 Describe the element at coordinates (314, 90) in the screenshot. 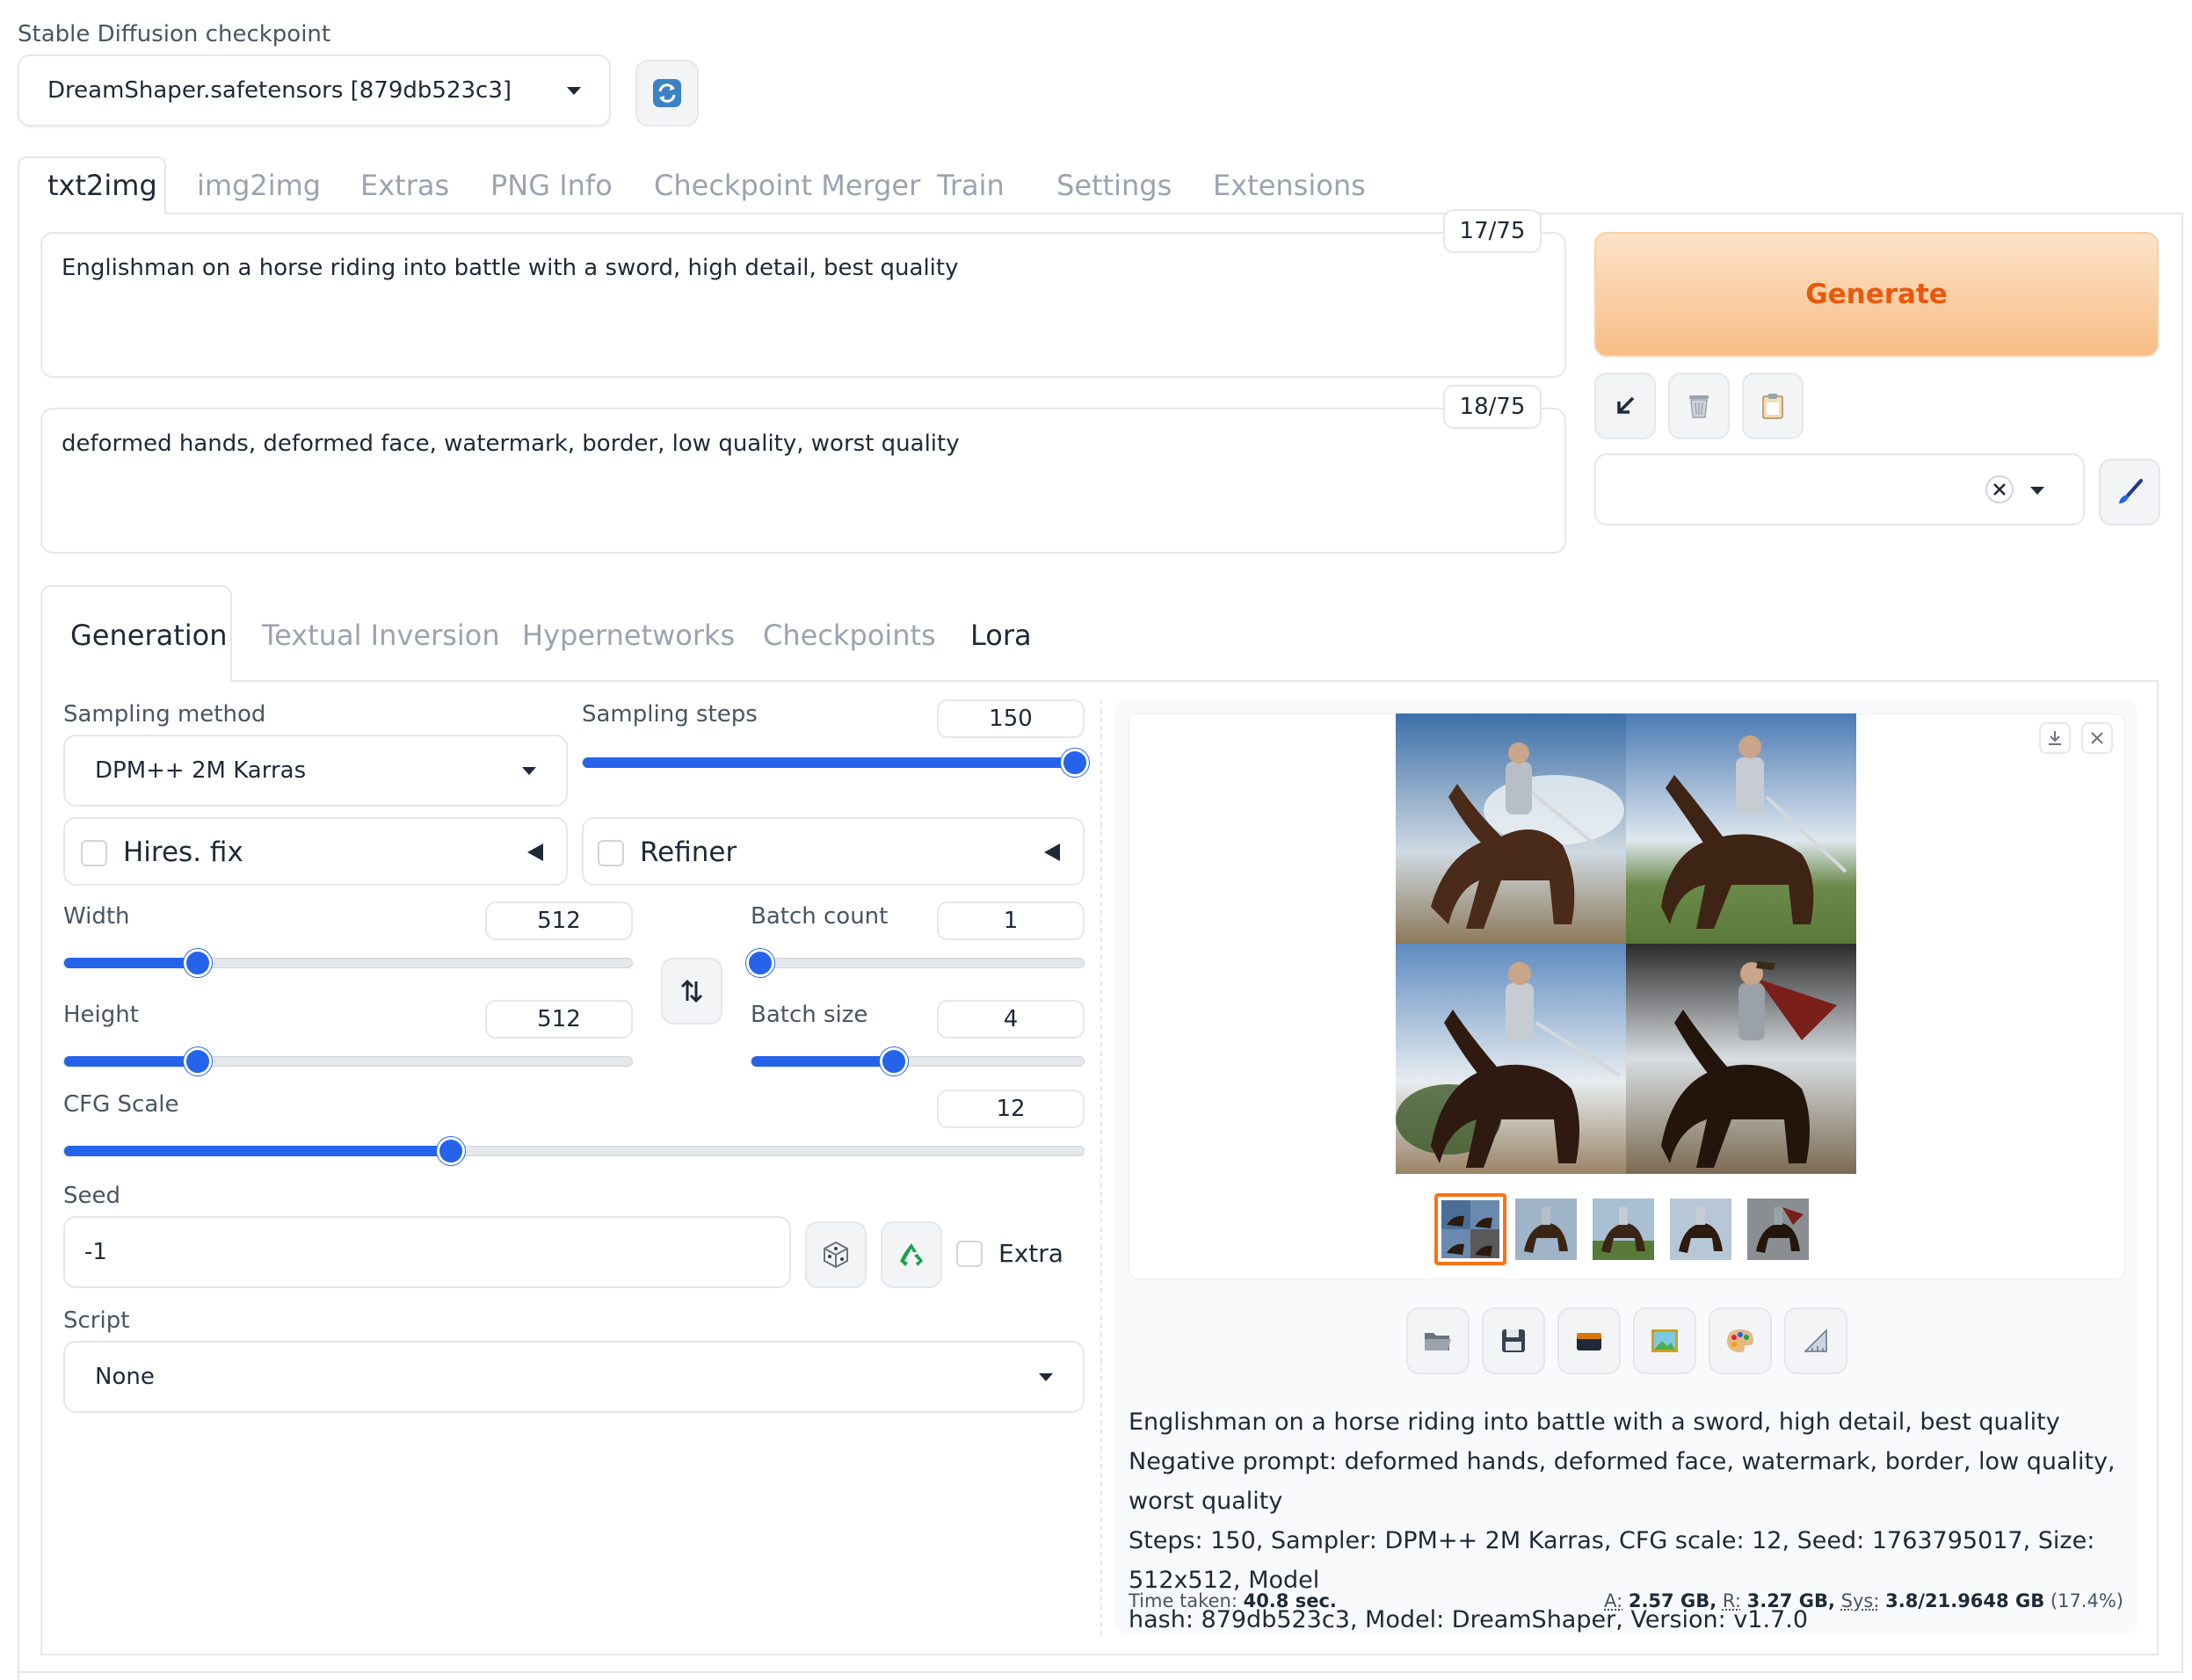

I see `checkpoint-dropdown: DreamShaper.safetensors [879db523c3]` at that location.